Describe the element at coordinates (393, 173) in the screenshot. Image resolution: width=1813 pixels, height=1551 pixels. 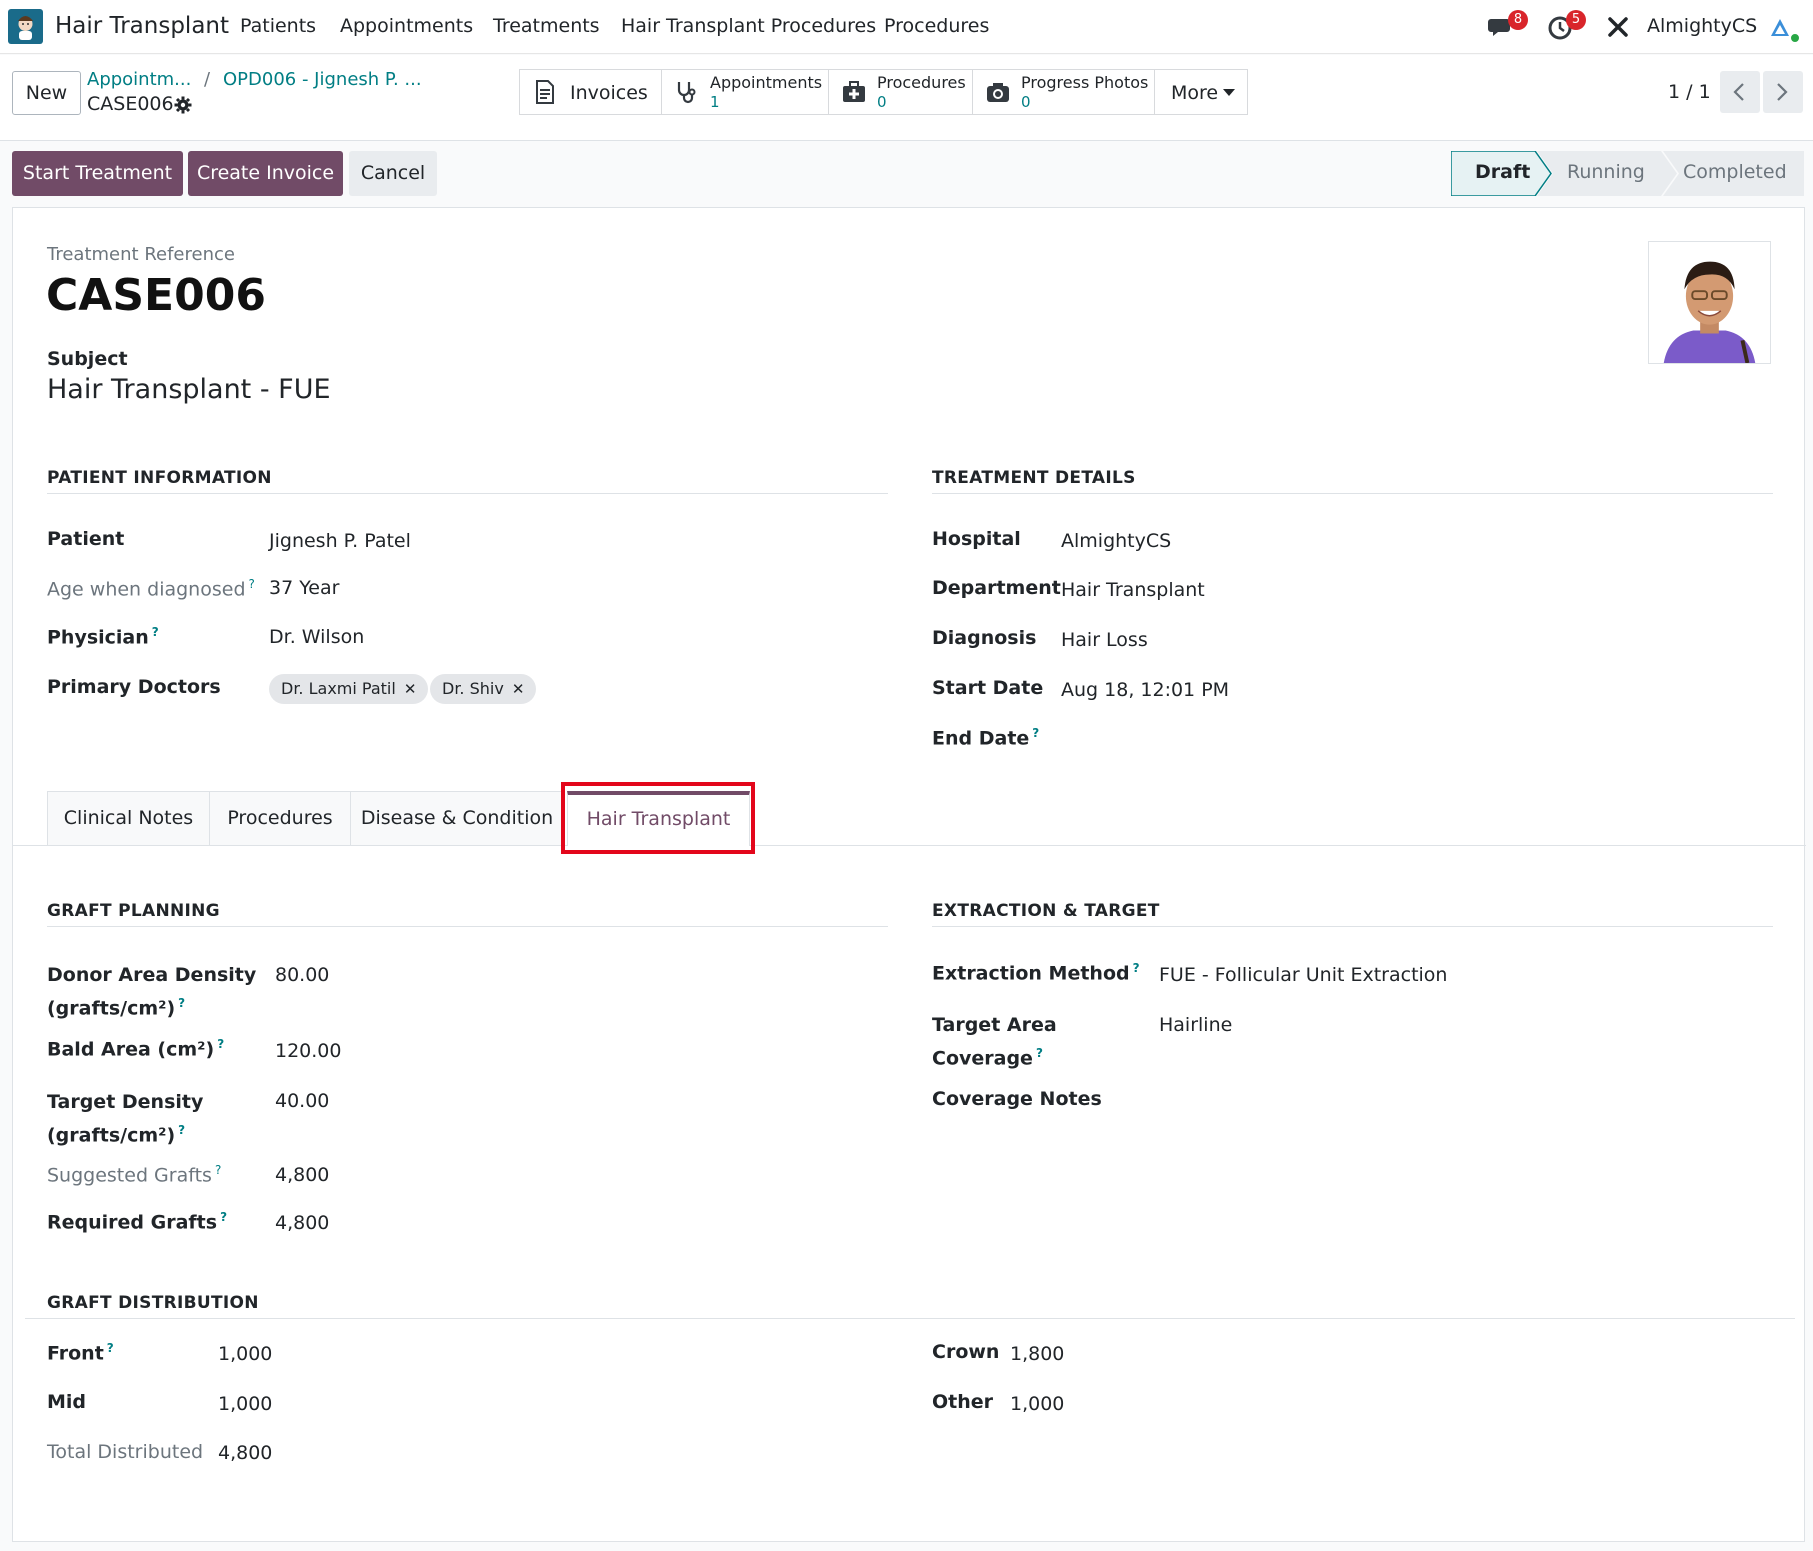
I see `cancel-button: Cancel` at that location.